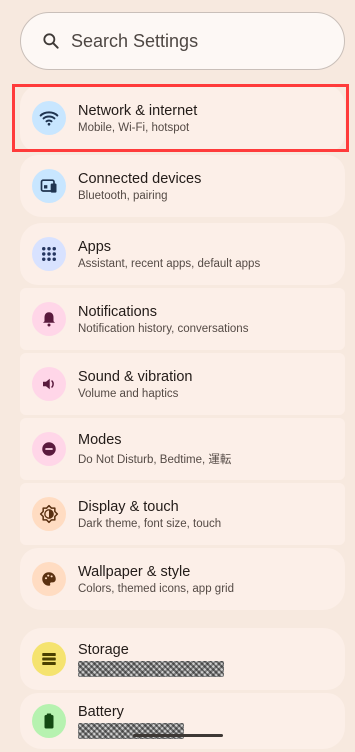  Describe the element at coordinates (49, 659) in the screenshot. I see `storage-icon` at that location.